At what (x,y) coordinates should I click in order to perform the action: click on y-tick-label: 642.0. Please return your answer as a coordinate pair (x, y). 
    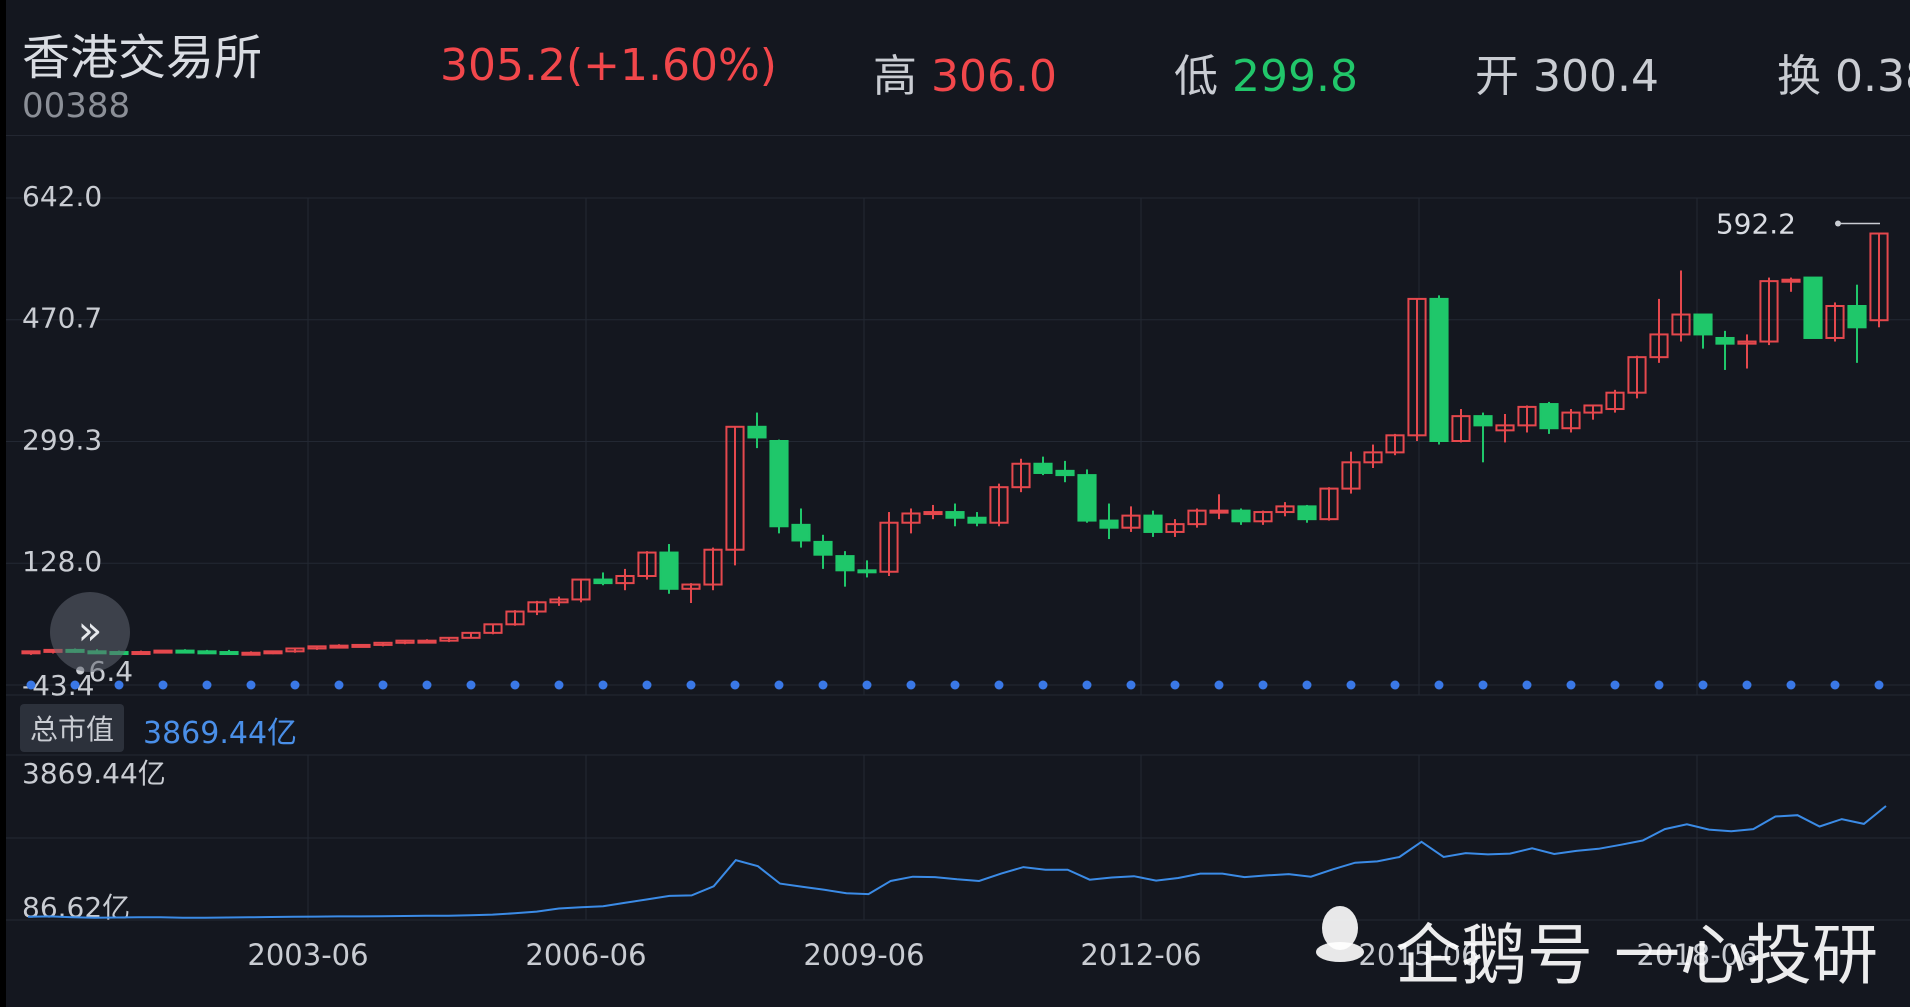
    Looking at the image, I should click on (62, 196).